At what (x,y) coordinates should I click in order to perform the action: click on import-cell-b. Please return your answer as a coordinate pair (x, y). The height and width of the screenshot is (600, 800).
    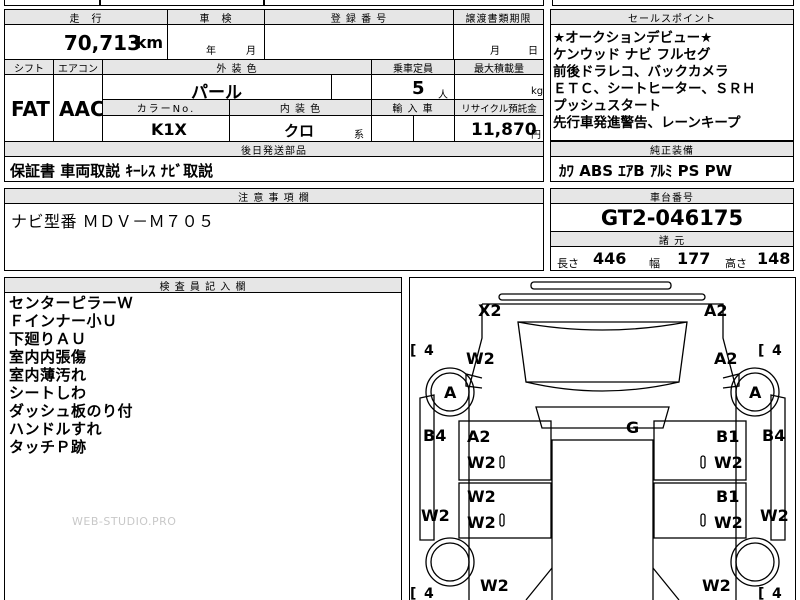
    Looking at the image, I should click on (434, 128).